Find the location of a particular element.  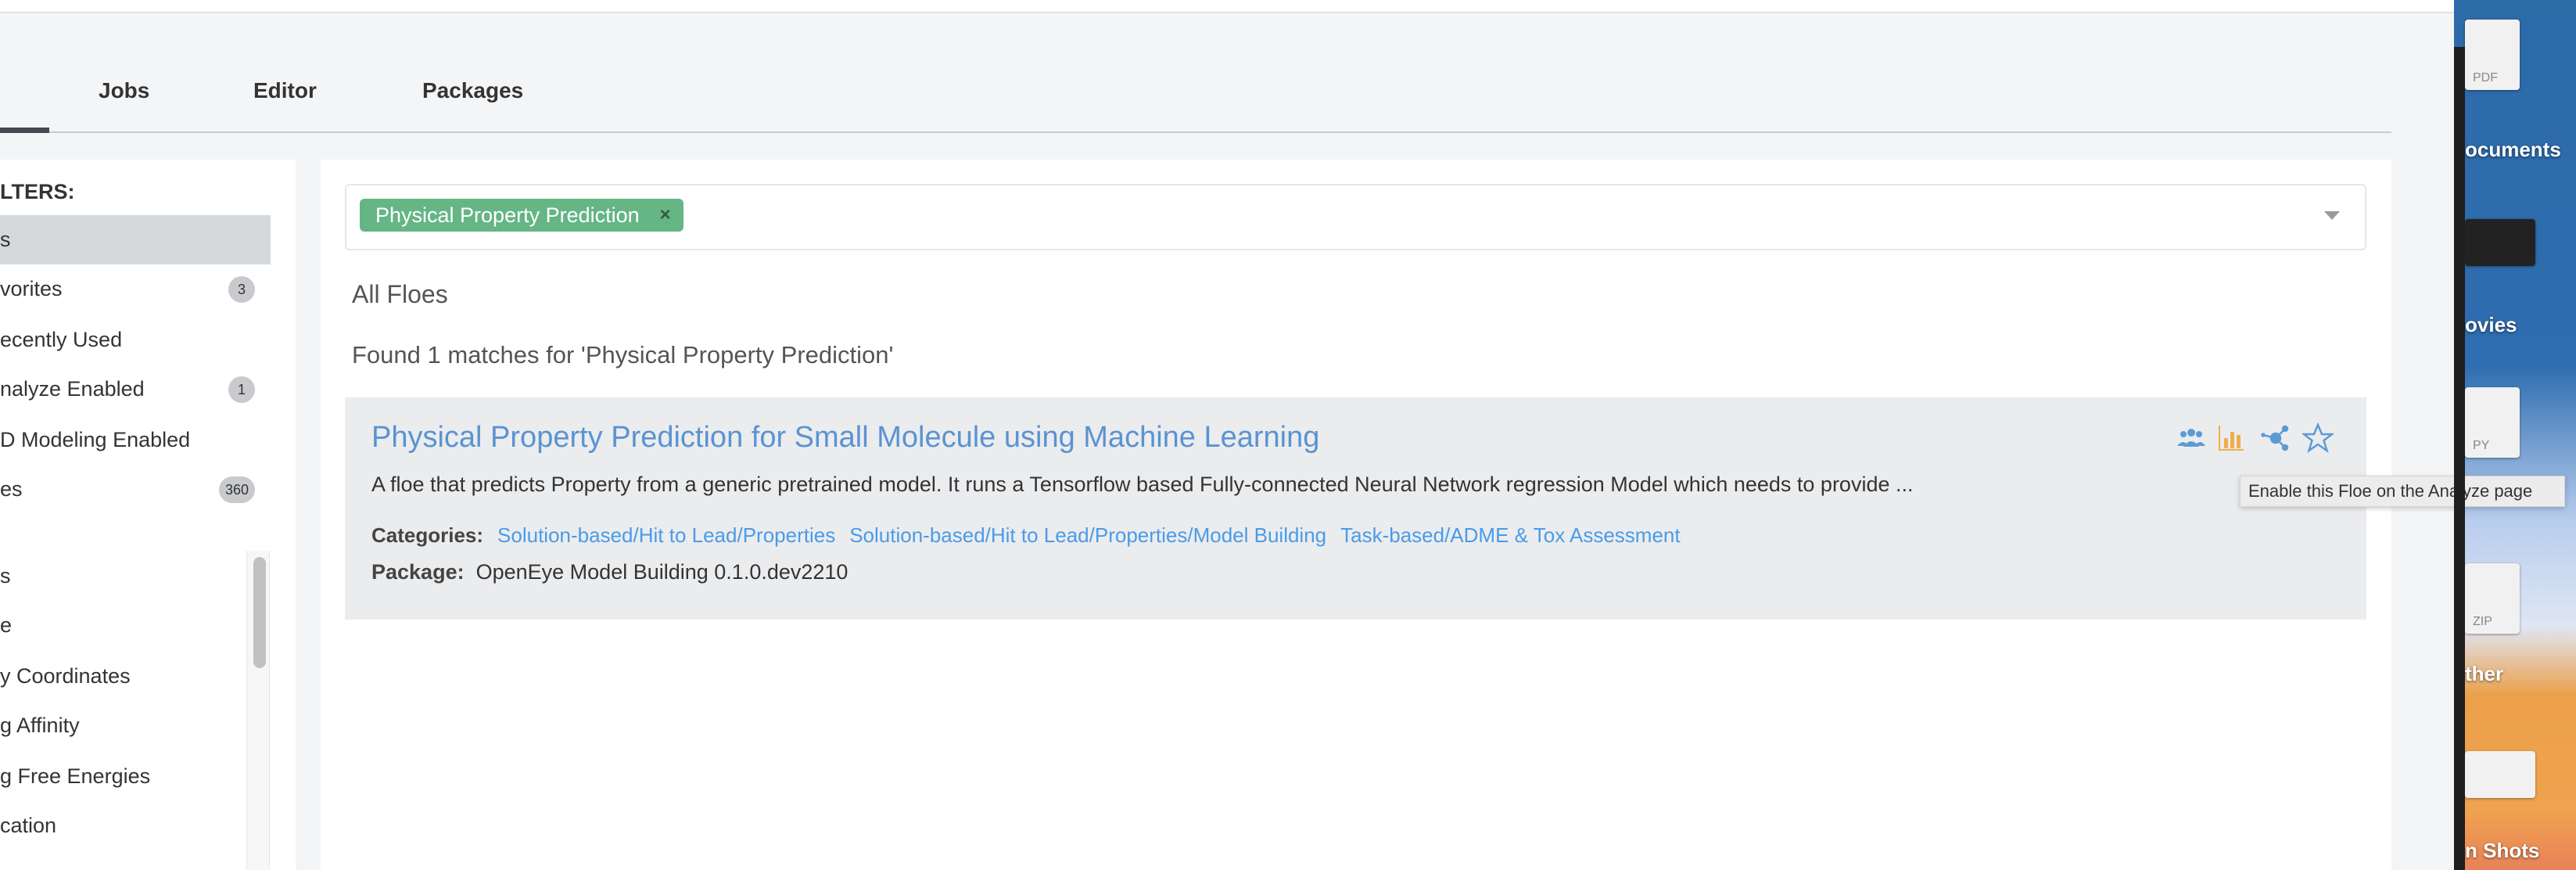

chip-label: Physical Property Prediction is located at coordinates (508, 215).